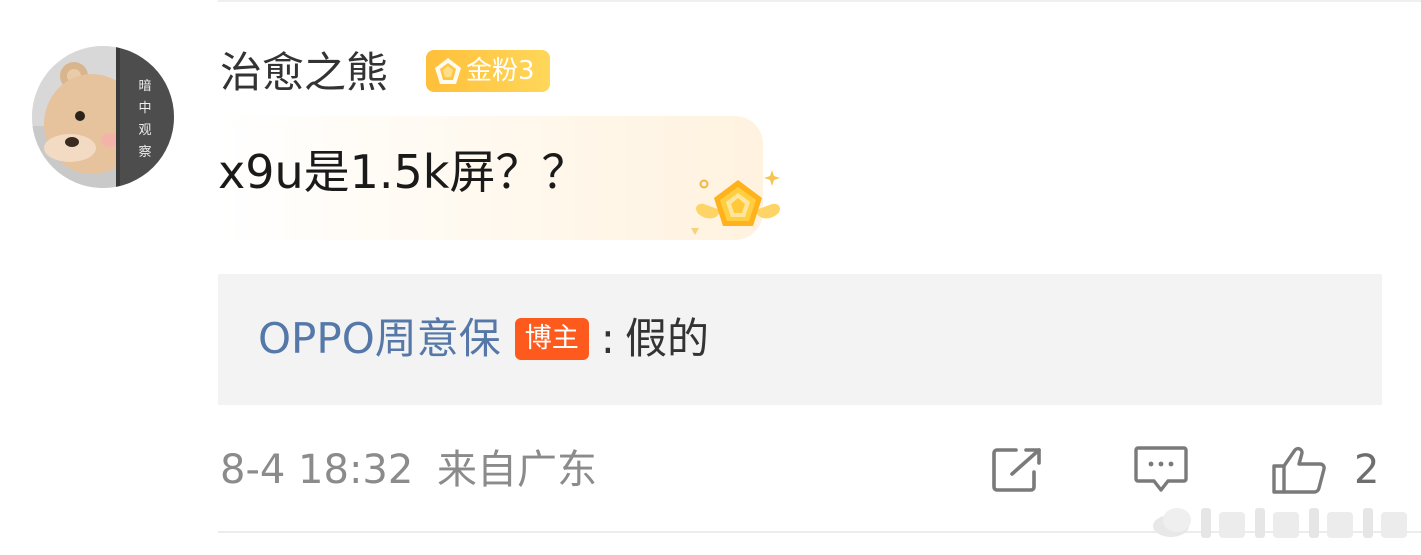  What do you see at coordinates (819, 1) in the screenshot?
I see `top-divider` at bounding box center [819, 1].